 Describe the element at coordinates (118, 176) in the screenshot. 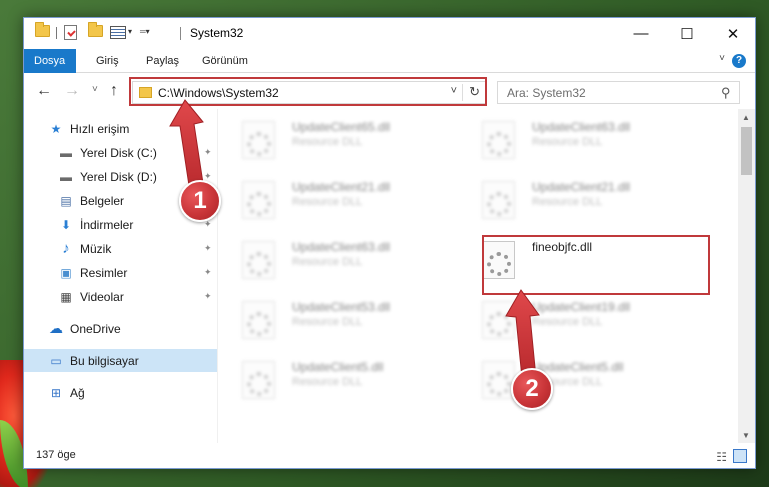

I see `sidebar-item-label: Yerel Disk (D:)` at that location.